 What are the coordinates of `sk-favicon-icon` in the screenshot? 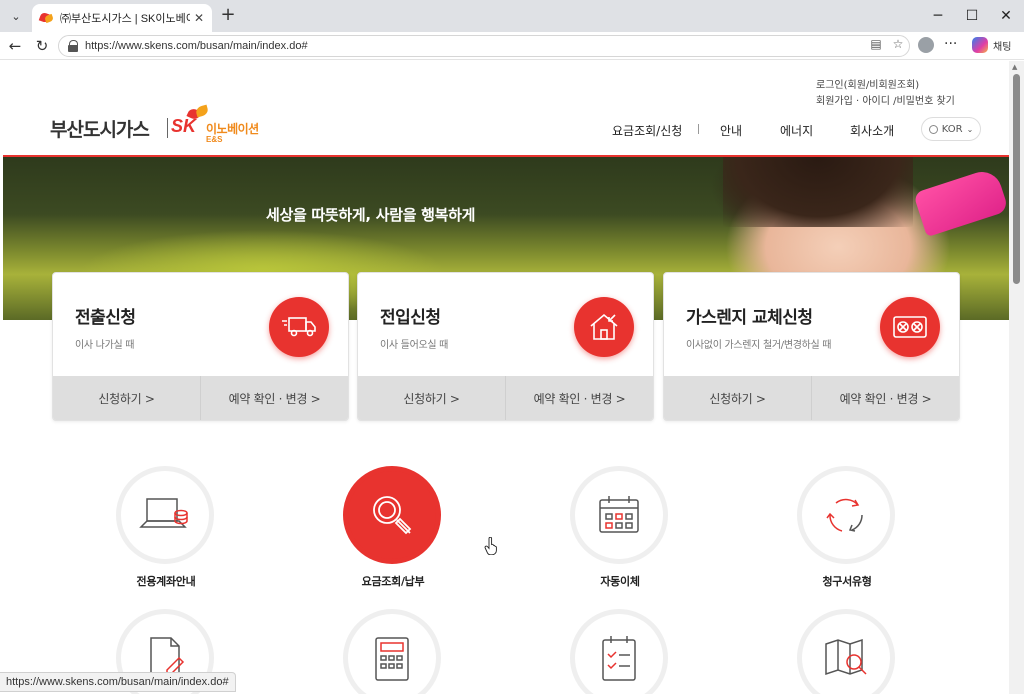 It's located at (47, 18).